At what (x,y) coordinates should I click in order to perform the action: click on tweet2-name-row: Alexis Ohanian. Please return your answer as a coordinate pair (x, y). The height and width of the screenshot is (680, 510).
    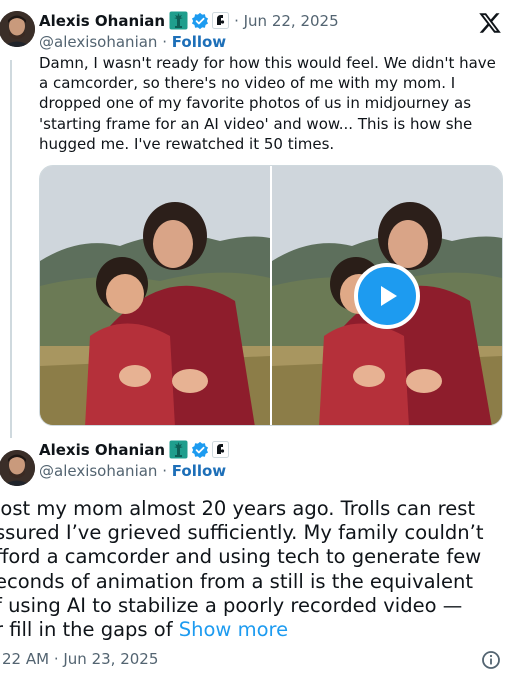
    Looking at the image, I should click on (134, 449).